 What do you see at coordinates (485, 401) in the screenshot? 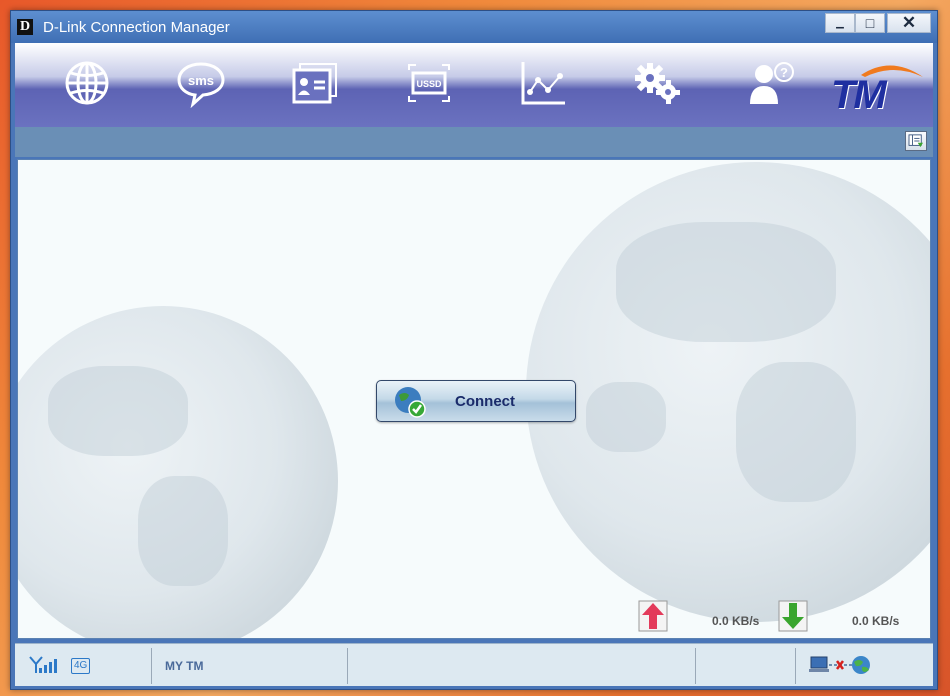
I see `connect-label: Connect` at bounding box center [485, 401].